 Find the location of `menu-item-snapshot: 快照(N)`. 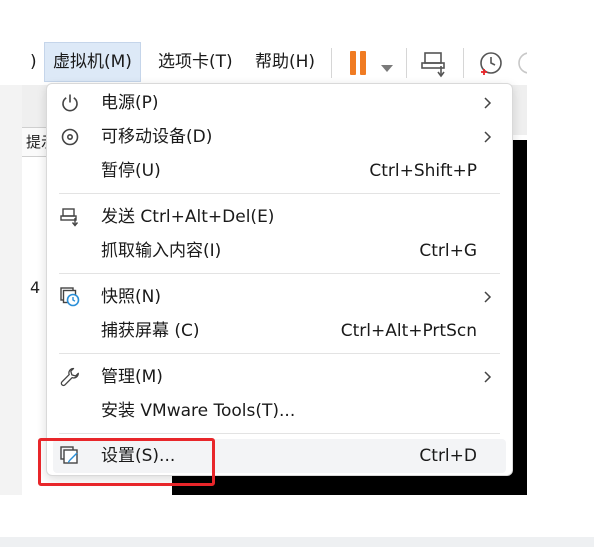

menu-item-snapshot: 快照(N) is located at coordinates (279, 297).